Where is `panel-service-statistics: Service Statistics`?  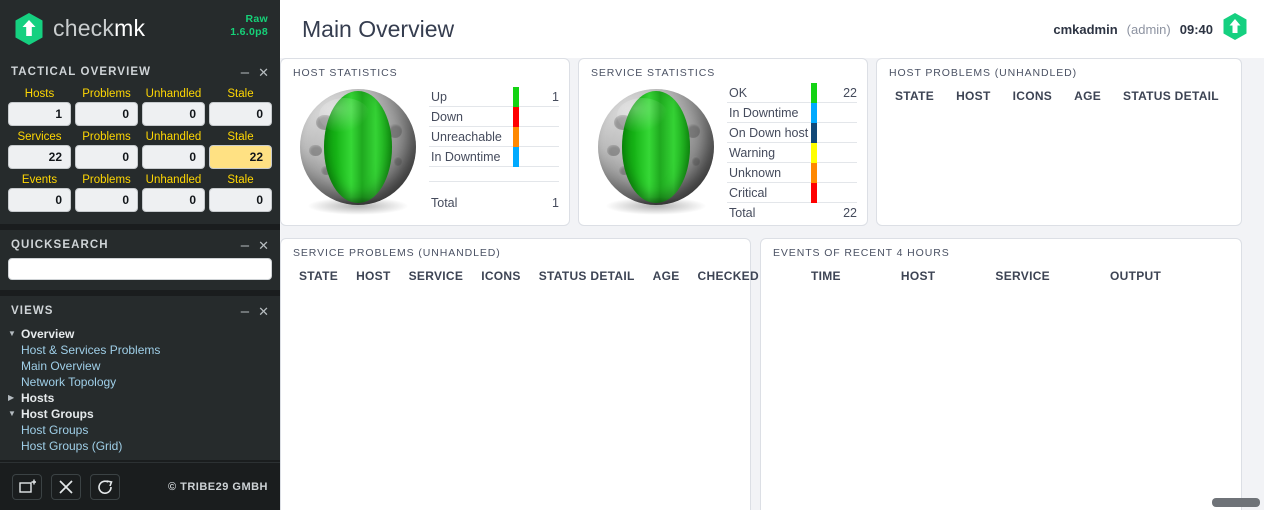
panel-service-statistics: Service Statistics is located at coordinates (723, 142).